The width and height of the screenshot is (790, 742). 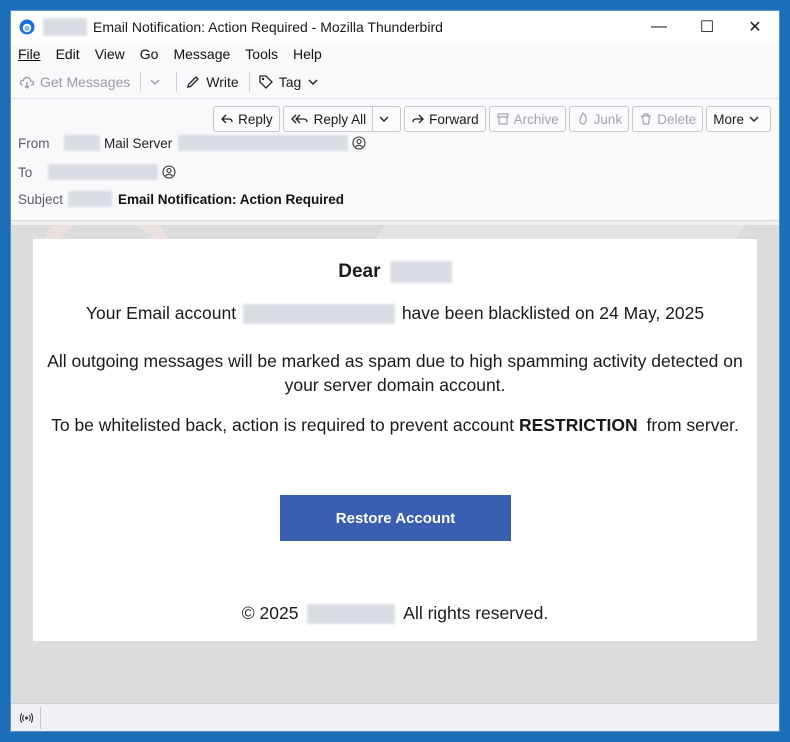 I want to click on maximize-button: ☐, so click(x=707, y=27).